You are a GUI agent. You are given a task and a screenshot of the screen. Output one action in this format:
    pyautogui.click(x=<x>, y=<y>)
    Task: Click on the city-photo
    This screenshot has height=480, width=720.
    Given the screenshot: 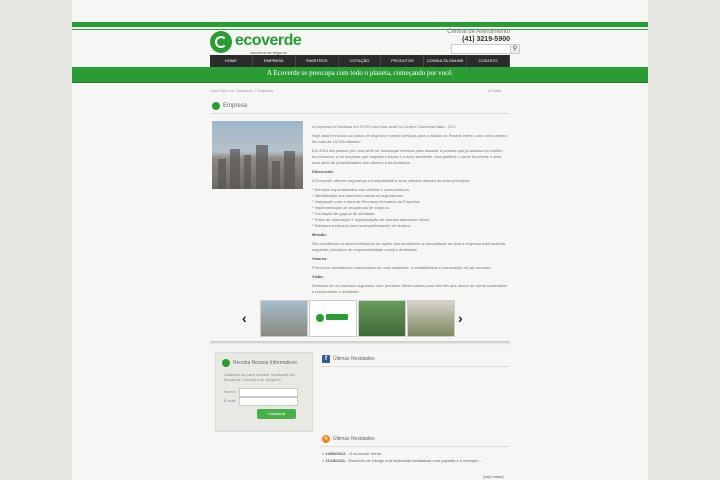 What is the action you would take?
    pyautogui.click(x=257, y=155)
    